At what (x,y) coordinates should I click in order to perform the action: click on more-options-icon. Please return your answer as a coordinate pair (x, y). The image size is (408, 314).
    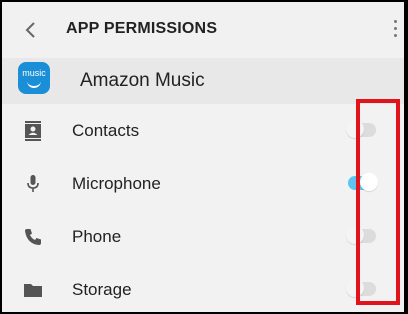
    Looking at the image, I should click on (395, 30).